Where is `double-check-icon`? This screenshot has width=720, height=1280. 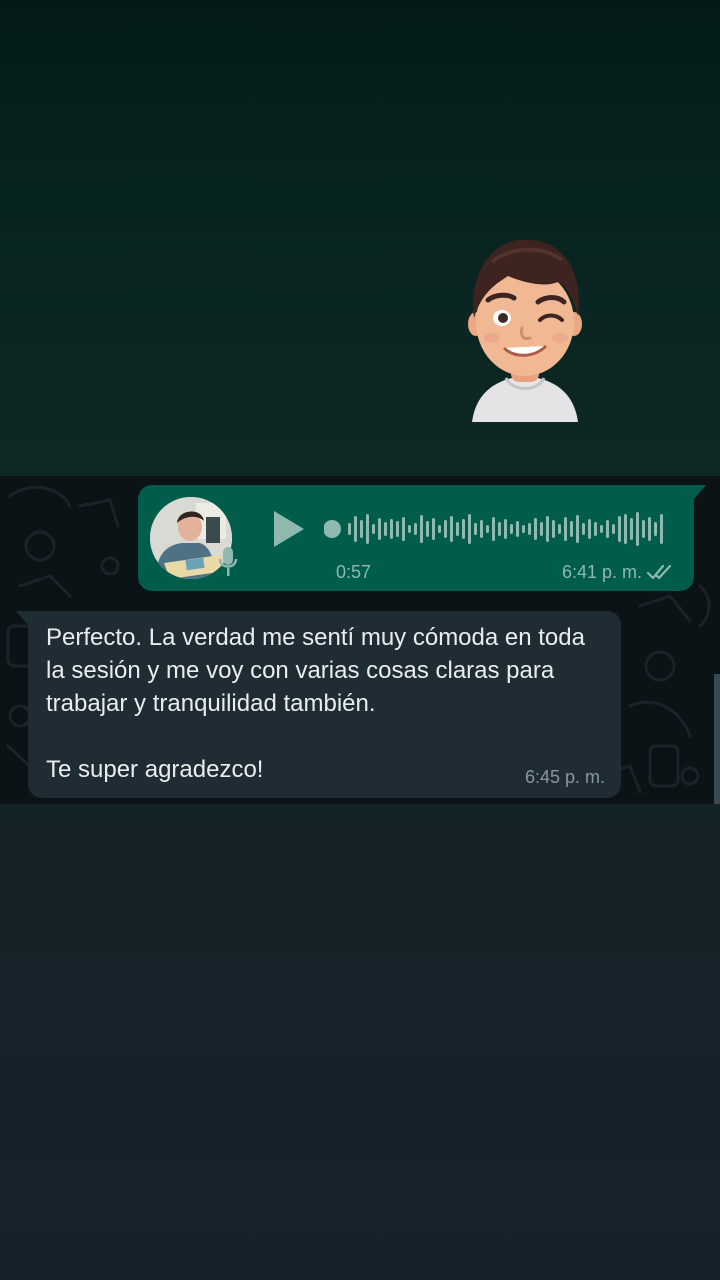
double-check-icon is located at coordinates (659, 572).